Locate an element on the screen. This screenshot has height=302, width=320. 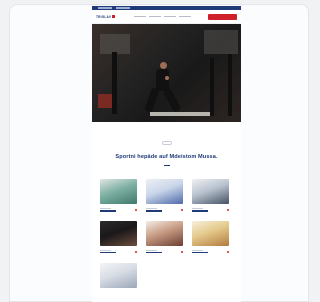
section-eyebrow is located at coordinates (166, 143).